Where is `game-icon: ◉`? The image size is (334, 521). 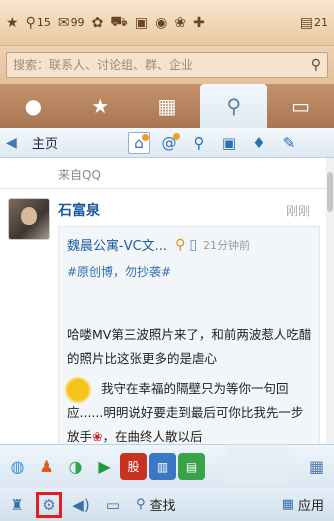 game-icon: ◉ is located at coordinates (161, 22).